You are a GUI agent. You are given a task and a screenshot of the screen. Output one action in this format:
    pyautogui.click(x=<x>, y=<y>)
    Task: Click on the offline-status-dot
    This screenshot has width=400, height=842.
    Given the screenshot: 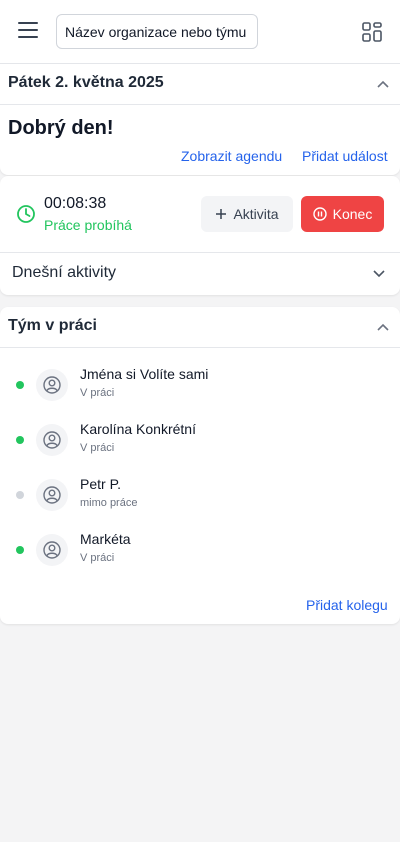 What is the action you would take?
    pyautogui.click(x=20, y=495)
    